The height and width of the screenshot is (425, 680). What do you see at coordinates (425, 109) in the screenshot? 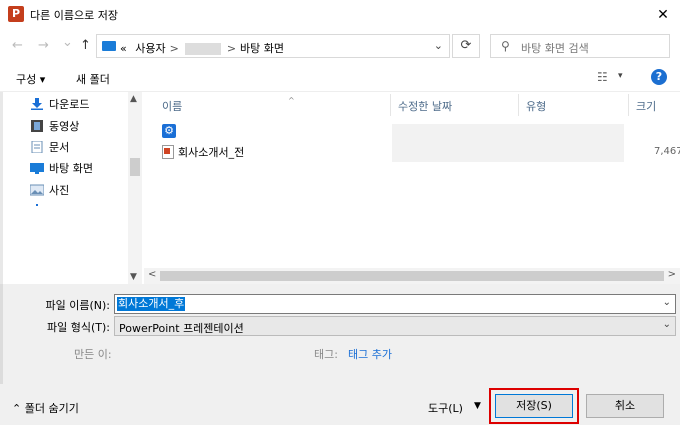
I see `column-header-modified: 수정한 날짜` at bounding box center [425, 109].